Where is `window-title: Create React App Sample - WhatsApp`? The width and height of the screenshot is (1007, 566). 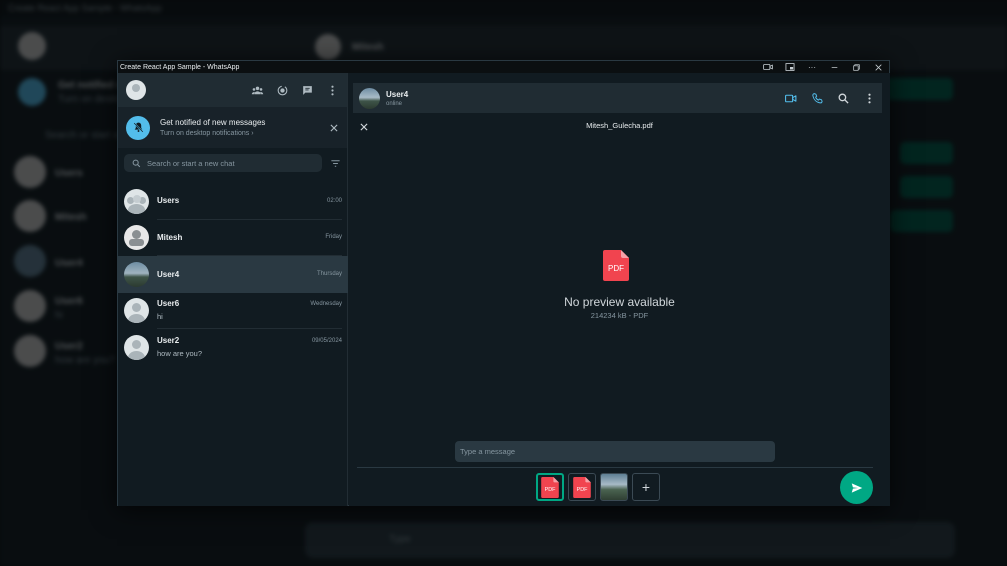
window-title: Create React App Sample - WhatsApp is located at coordinates (180, 67).